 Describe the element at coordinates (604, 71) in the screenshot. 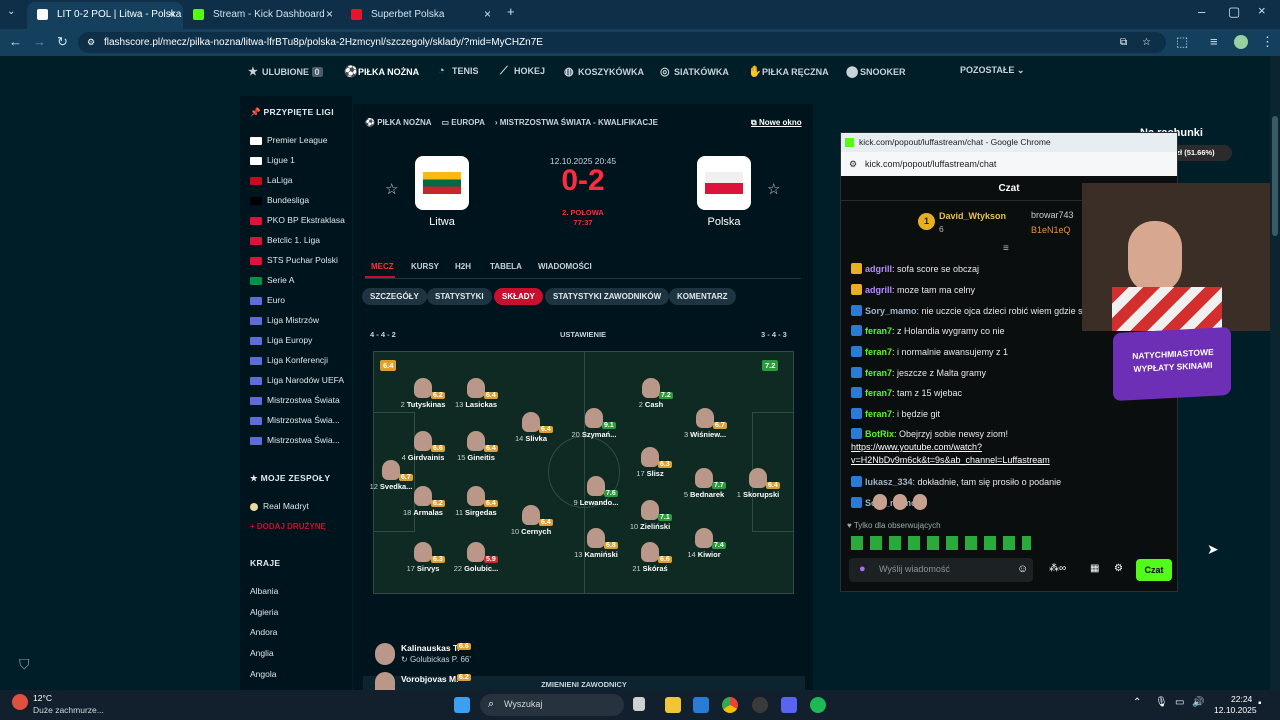

I see `nav-basketball: ◍ KOSZYKÓWKA` at that location.